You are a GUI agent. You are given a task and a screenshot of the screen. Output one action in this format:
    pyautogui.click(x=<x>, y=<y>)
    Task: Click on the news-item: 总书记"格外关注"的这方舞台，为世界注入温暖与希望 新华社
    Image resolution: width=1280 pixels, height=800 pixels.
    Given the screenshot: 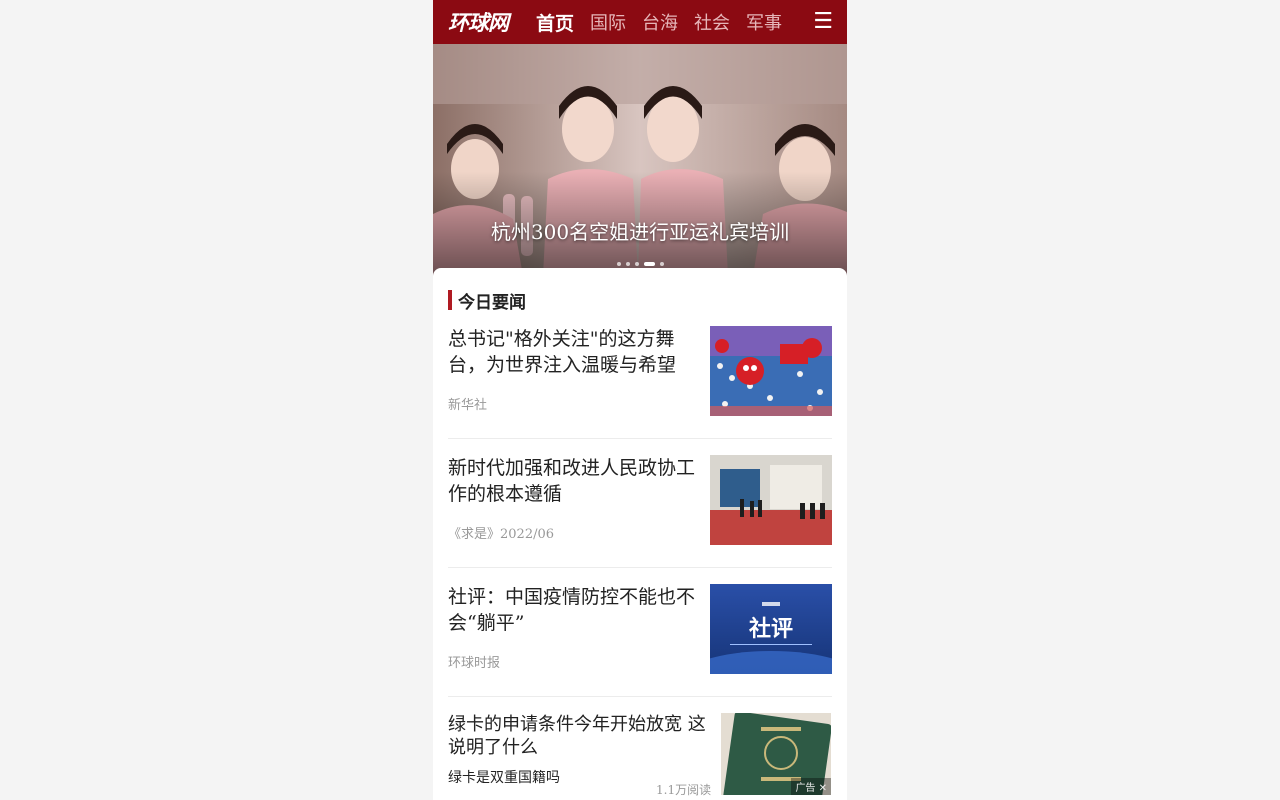 What is the action you would take?
    pyautogui.click(x=640, y=374)
    